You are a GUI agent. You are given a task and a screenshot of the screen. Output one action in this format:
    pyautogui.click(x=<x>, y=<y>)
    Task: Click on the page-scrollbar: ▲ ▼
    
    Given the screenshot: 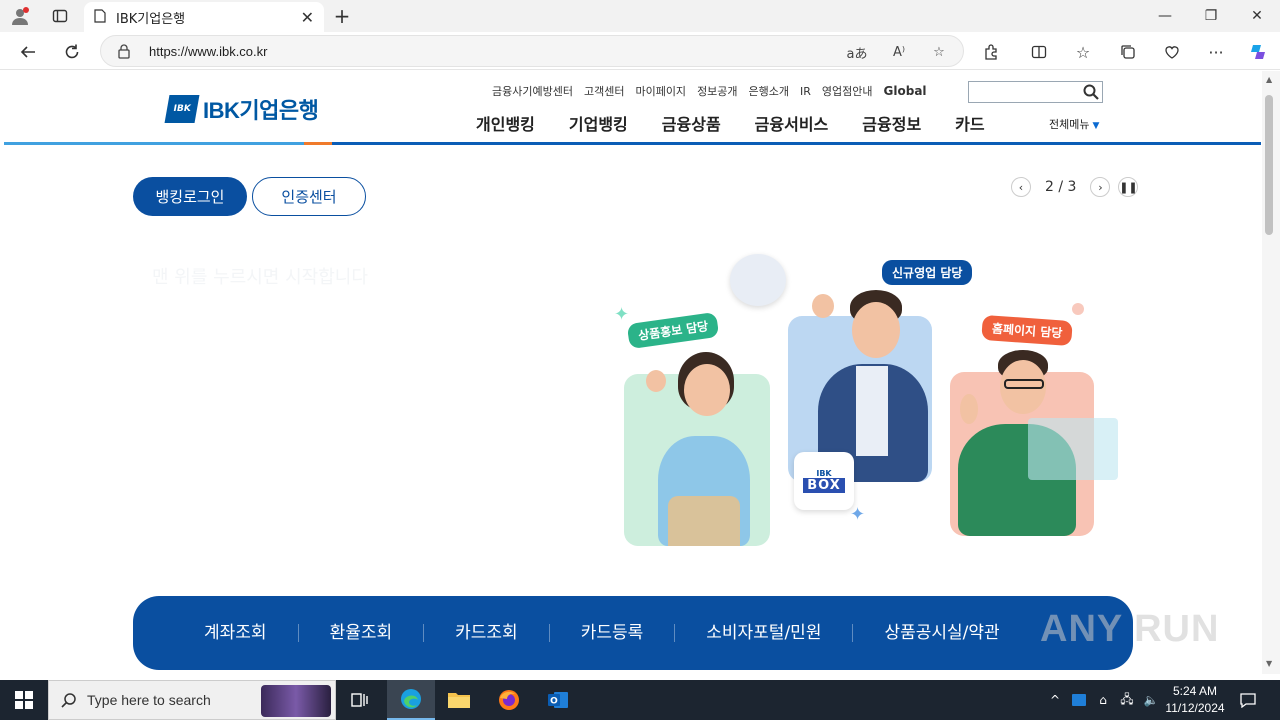 What is the action you would take?
    pyautogui.click(x=1271, y=372)
    